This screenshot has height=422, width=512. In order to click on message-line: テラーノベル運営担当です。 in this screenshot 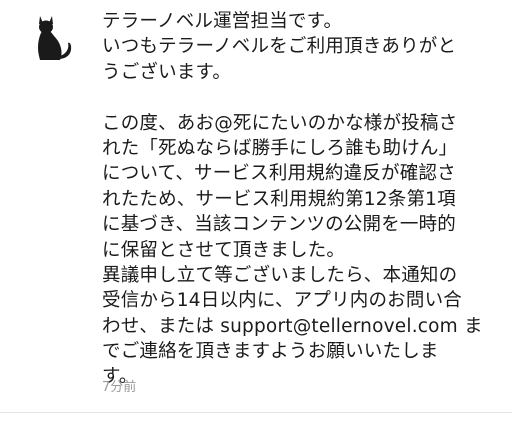, I will do `click(222, 21)`.